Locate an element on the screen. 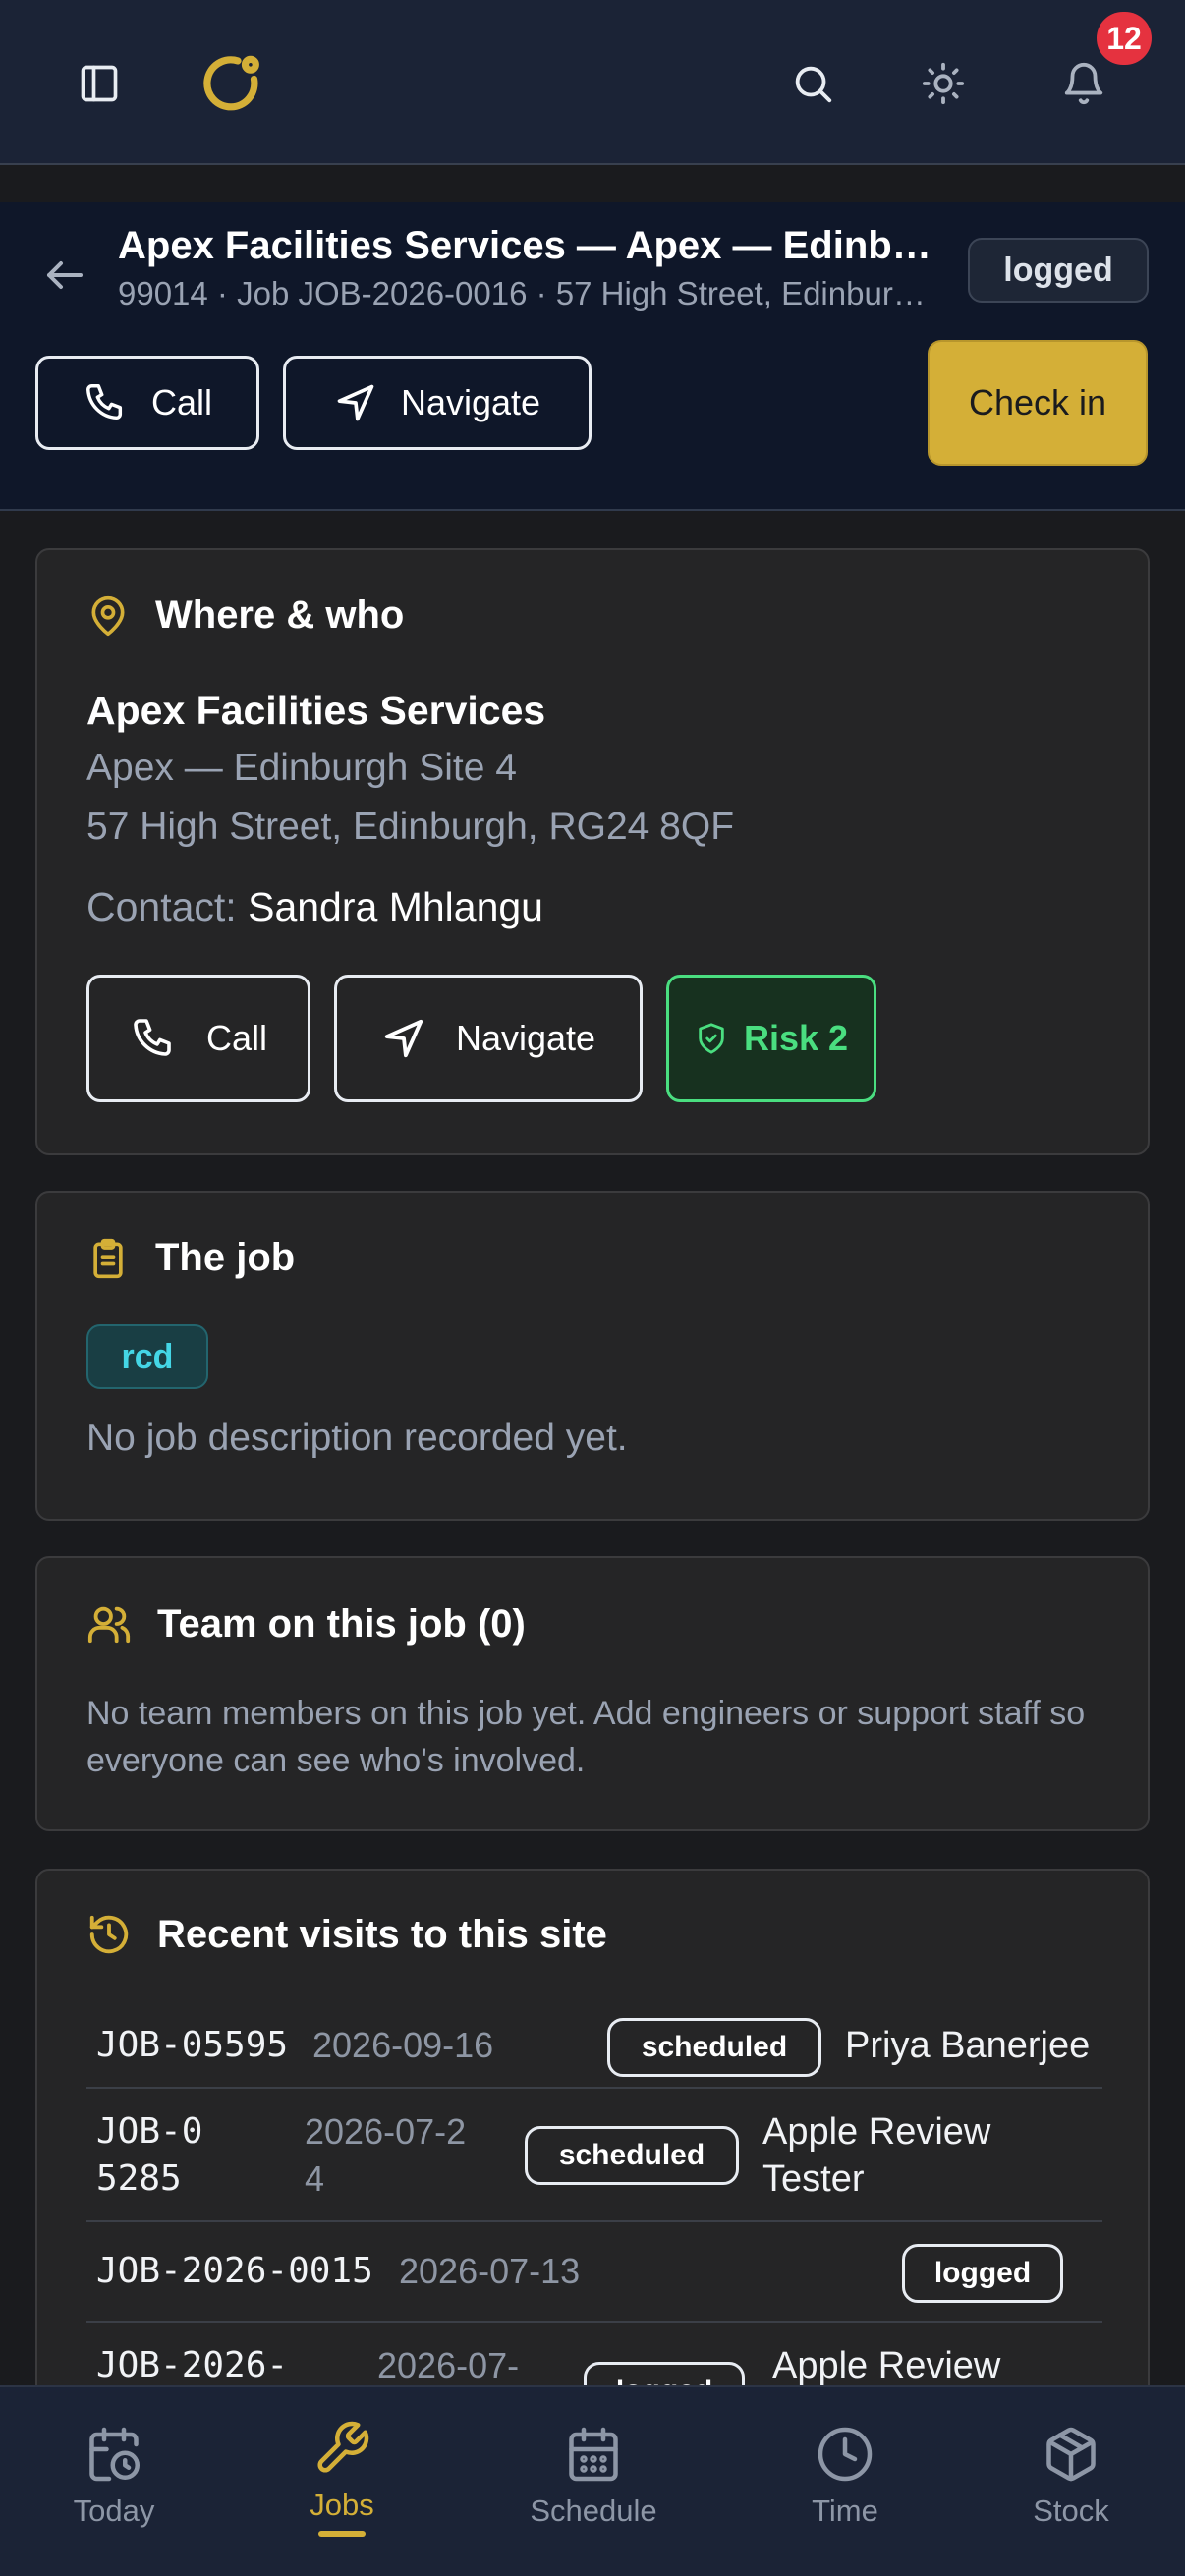 This screenshot has height=2576, width=1185. contact-line: Contact: Sandra Mhlangu is located at coordinates (315, 907).